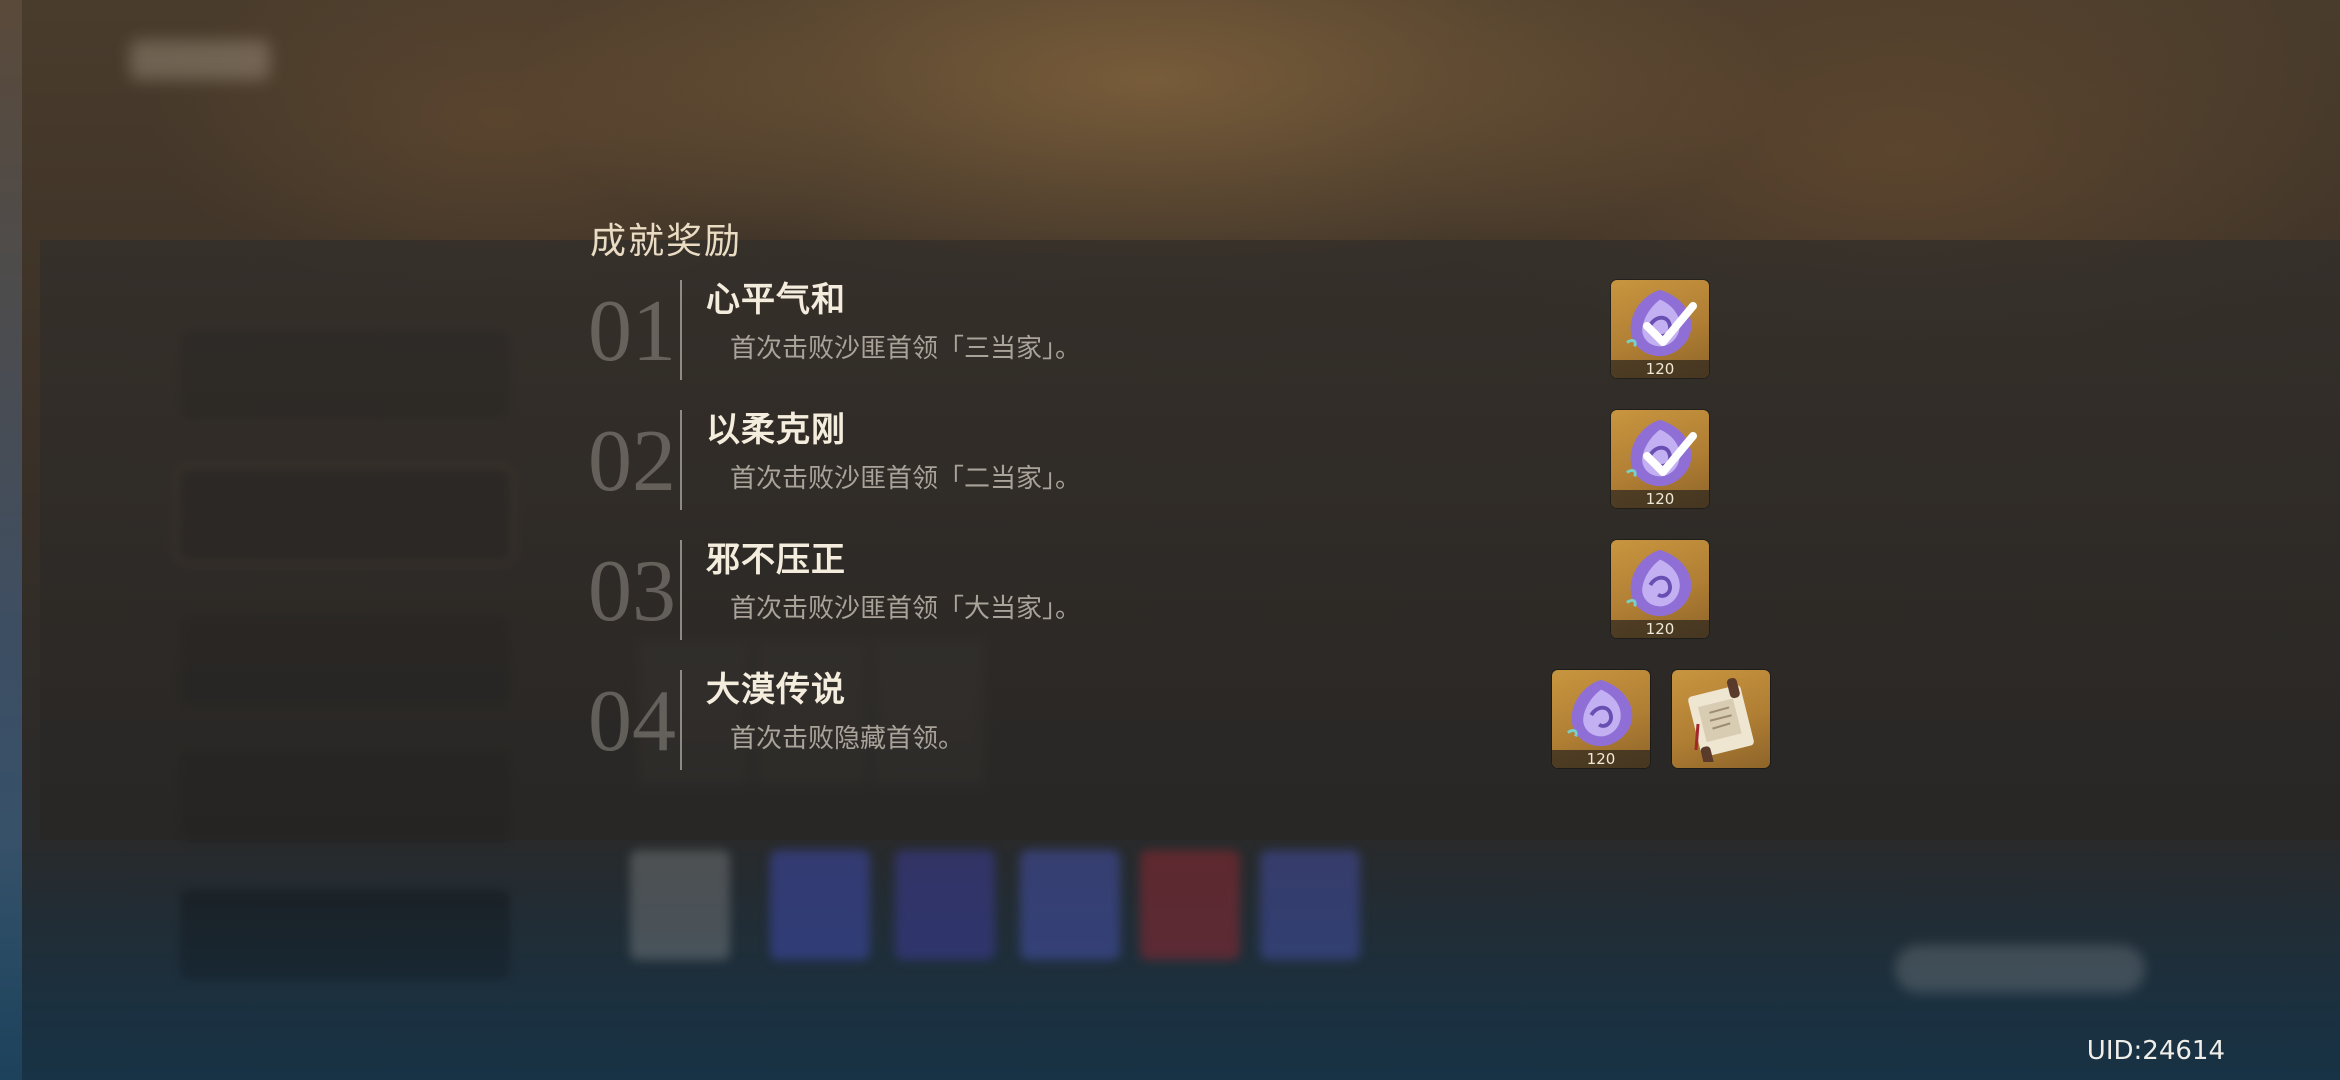 The height and width of the screenshot is (1080, 2340). I want to click on achievement-title: 心平气和, so click(776, 300).